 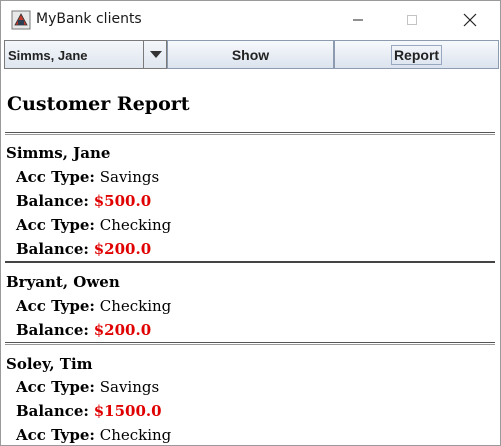 I want to click on chevron-down-icon, so click(x=156, y=54).